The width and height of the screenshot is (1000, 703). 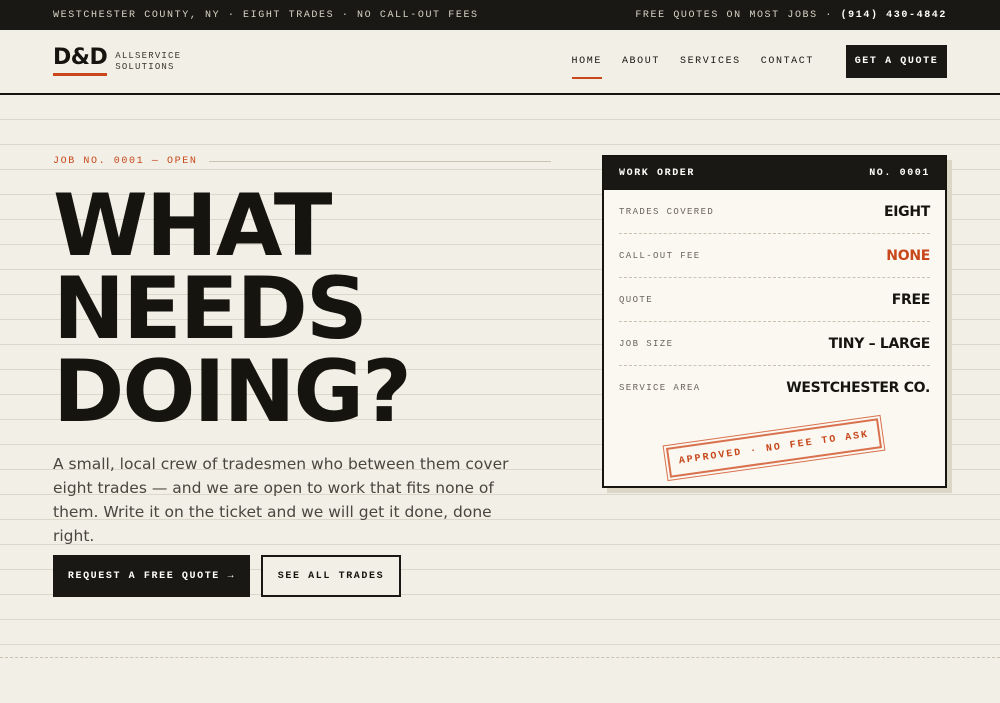 What do you see at coordinates (660, 255) in the screenshot?
I see `row-label: CALL-OUT FEE` at bounding box center [660, 255].